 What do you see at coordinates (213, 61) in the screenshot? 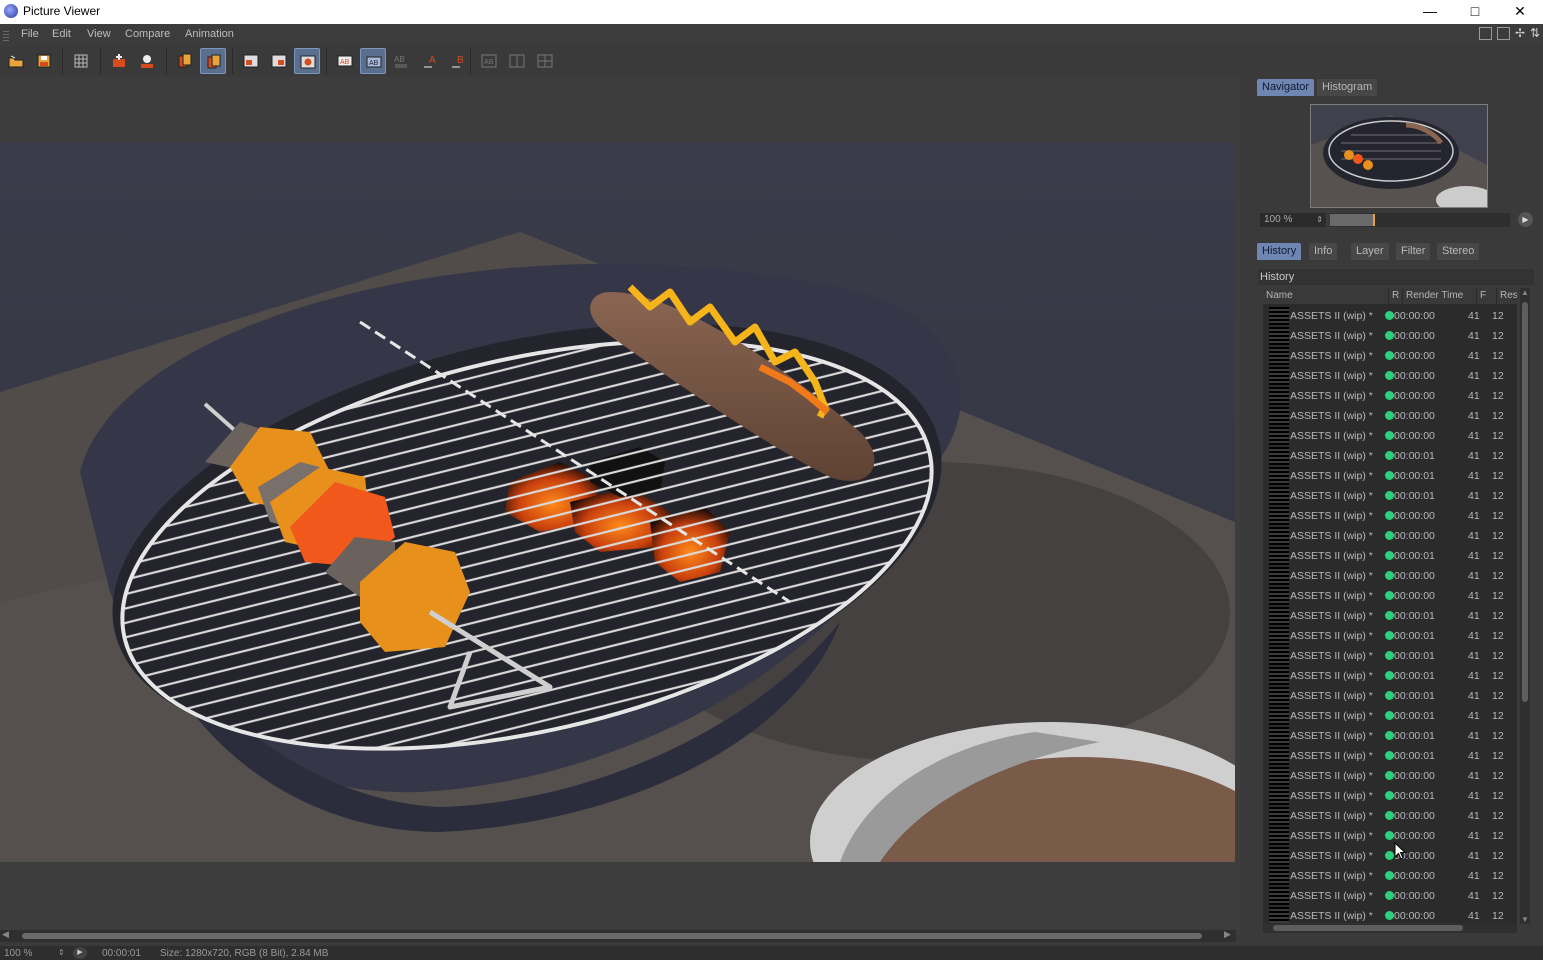
I see `copy-selected-button` at bounding box center [213, 61].